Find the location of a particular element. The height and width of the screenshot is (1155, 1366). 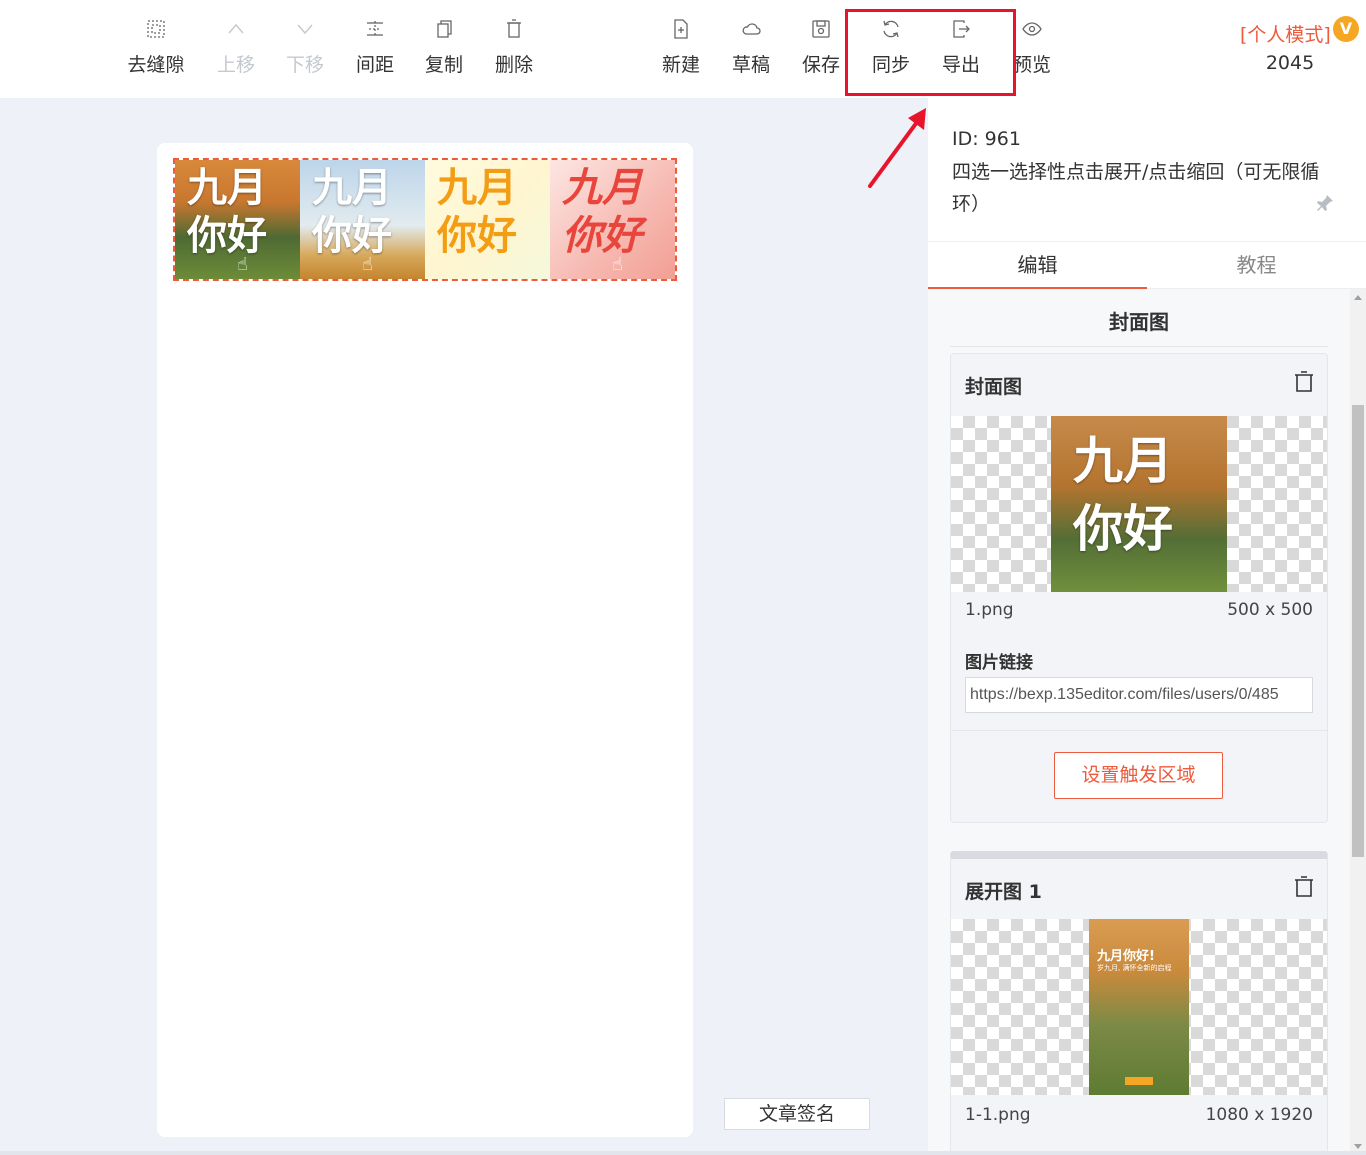

cover-thumbnail: 九月 你好 is located at coordinates (1139, 504).